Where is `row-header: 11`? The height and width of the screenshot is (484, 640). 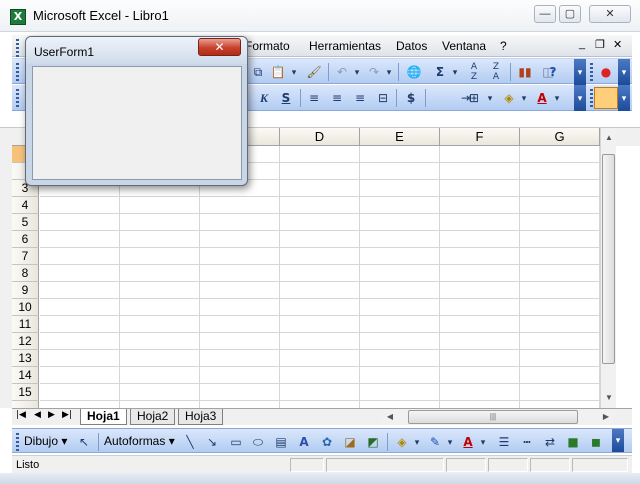
row-header: 11 is located at coordinates (25, 324).